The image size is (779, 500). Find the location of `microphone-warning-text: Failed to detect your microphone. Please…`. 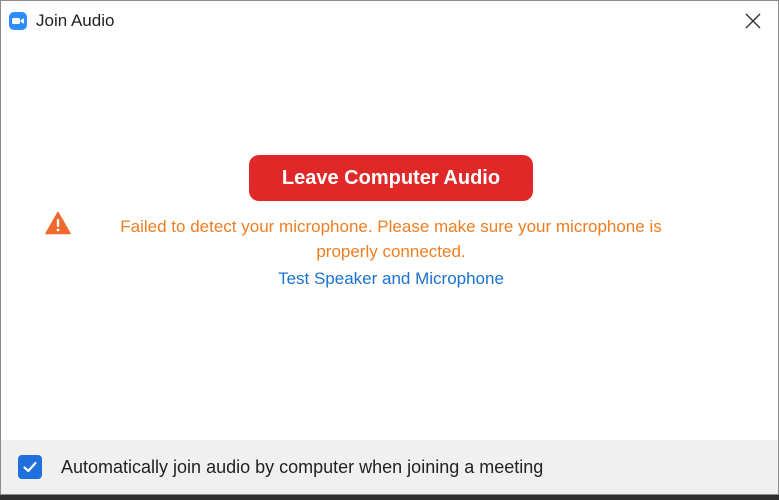

microphone-warning-text: Failed to detect your microphone. Please… is located at coordinates (391, 239).